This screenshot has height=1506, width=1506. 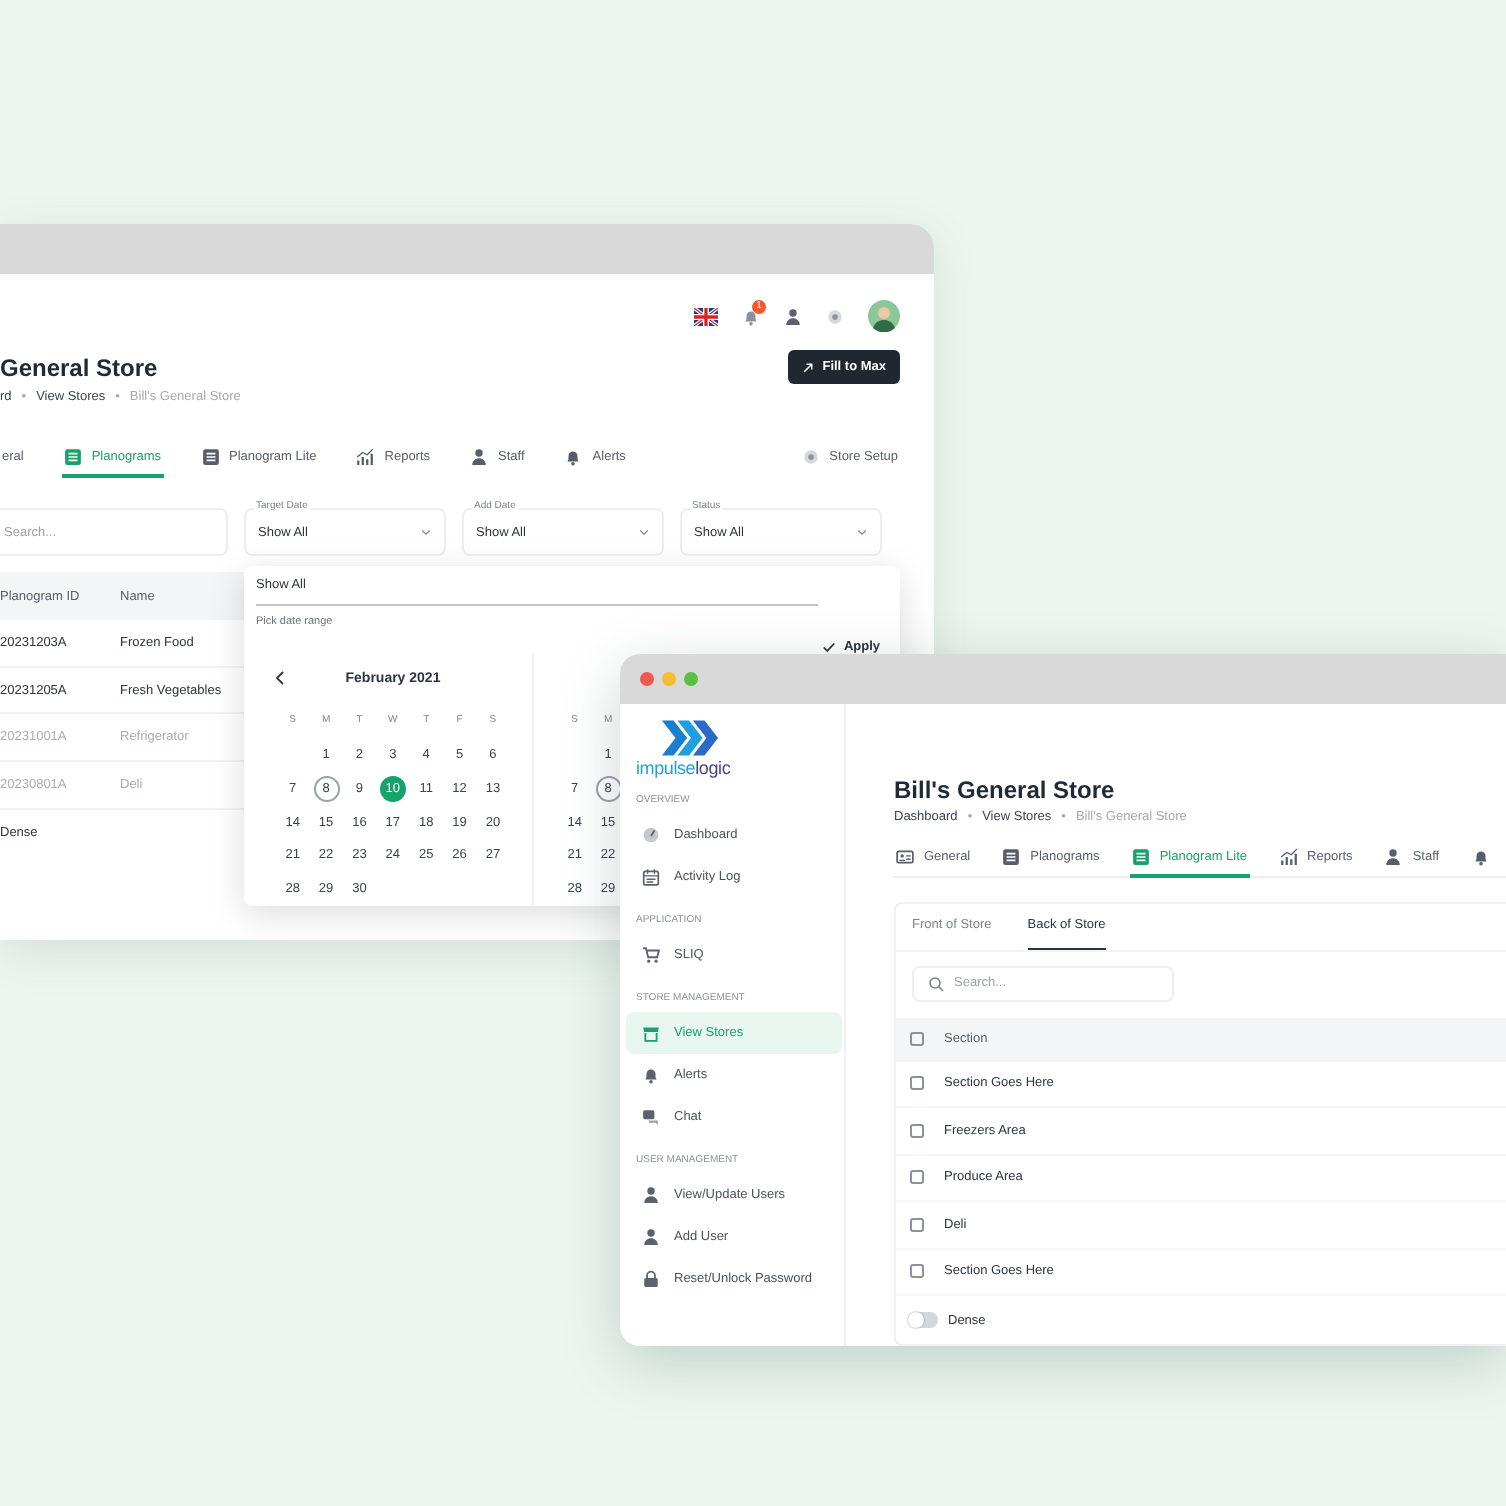 What do you see at coordinates (923, 1320) in the screenshot?
I see `dense-toggle` at bounding box center [923, 1320].